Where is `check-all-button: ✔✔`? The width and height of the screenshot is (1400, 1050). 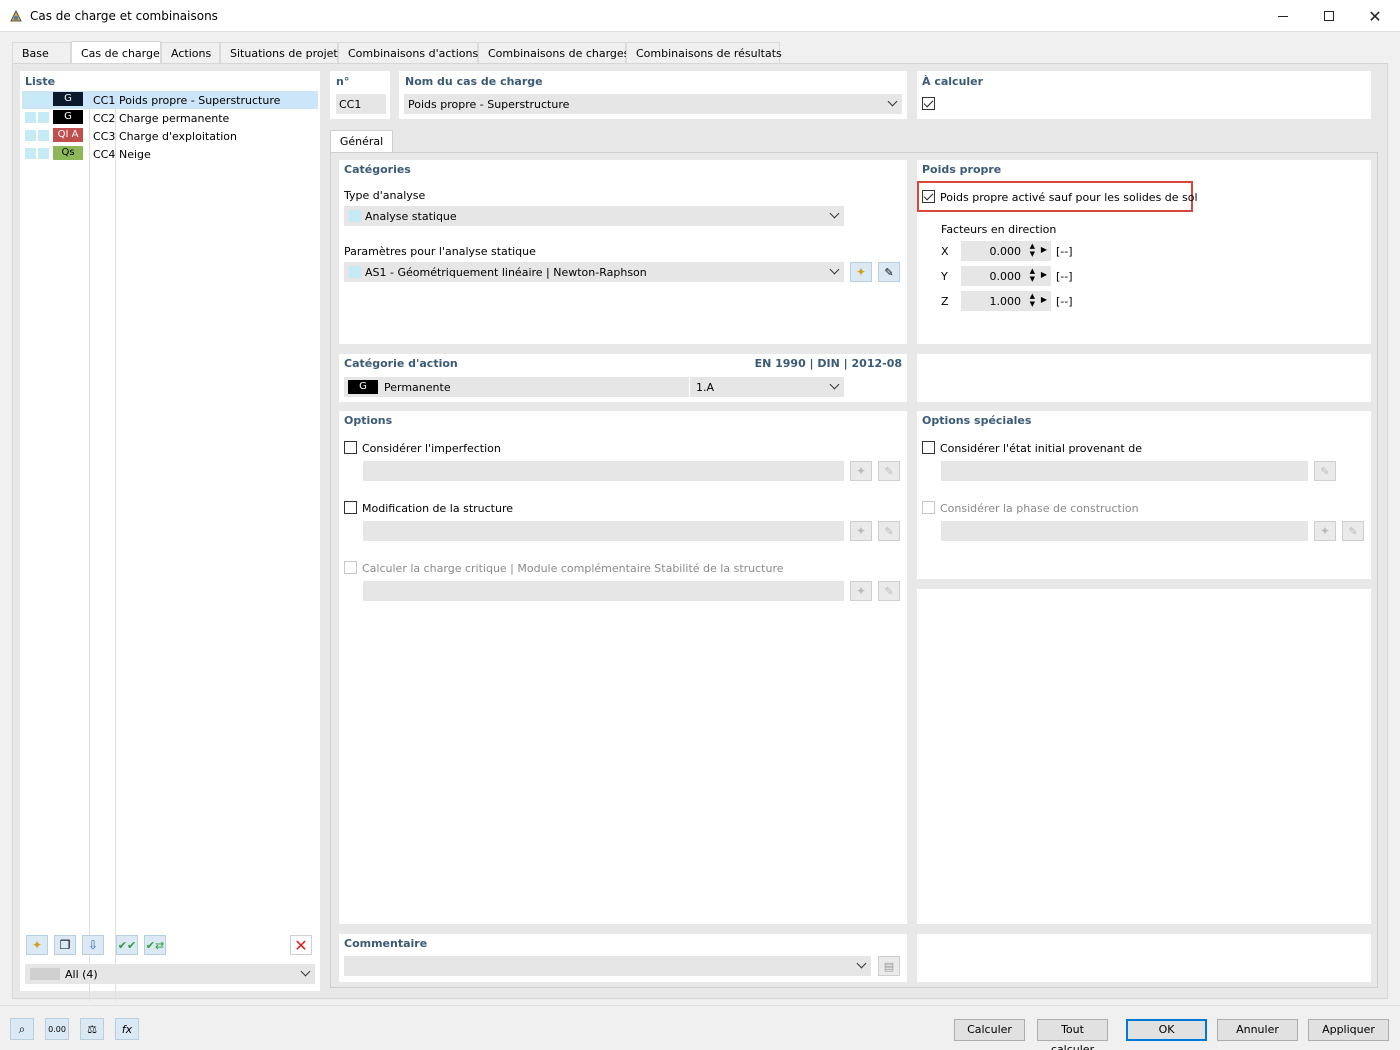
check-all-button: ✔✔ is located at coordinates (127, 945).